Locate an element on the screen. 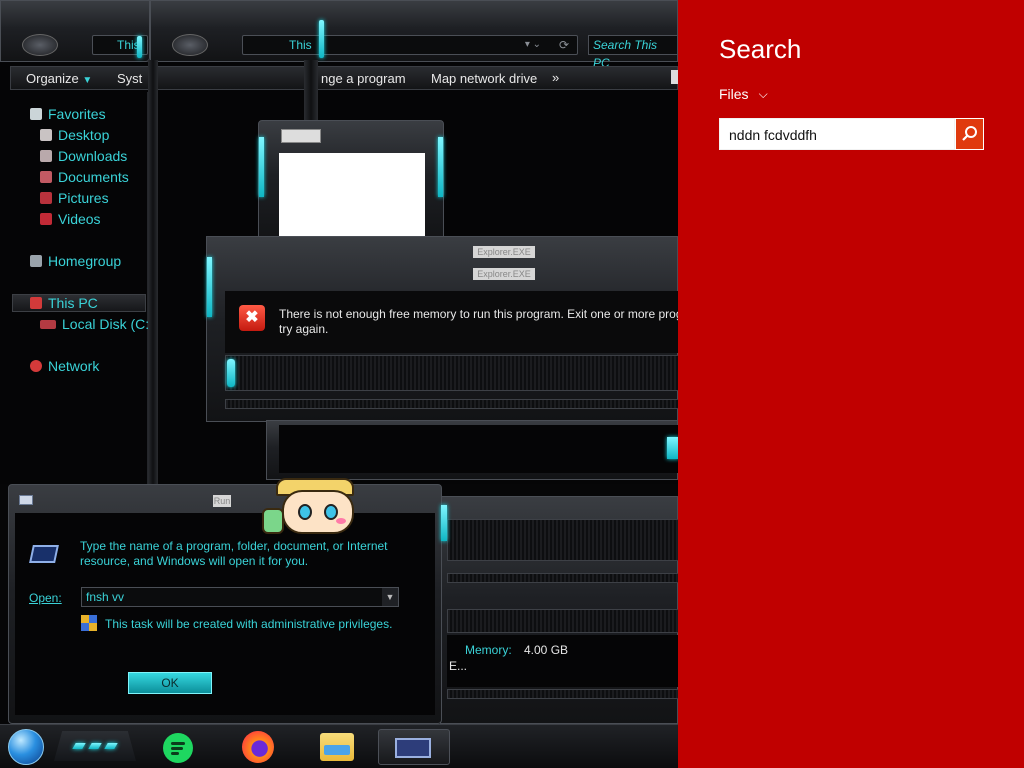 Image resolution: width=1024 pixels, height=768 pixels. run-taskbar-button is located at coordinates (414, 747).